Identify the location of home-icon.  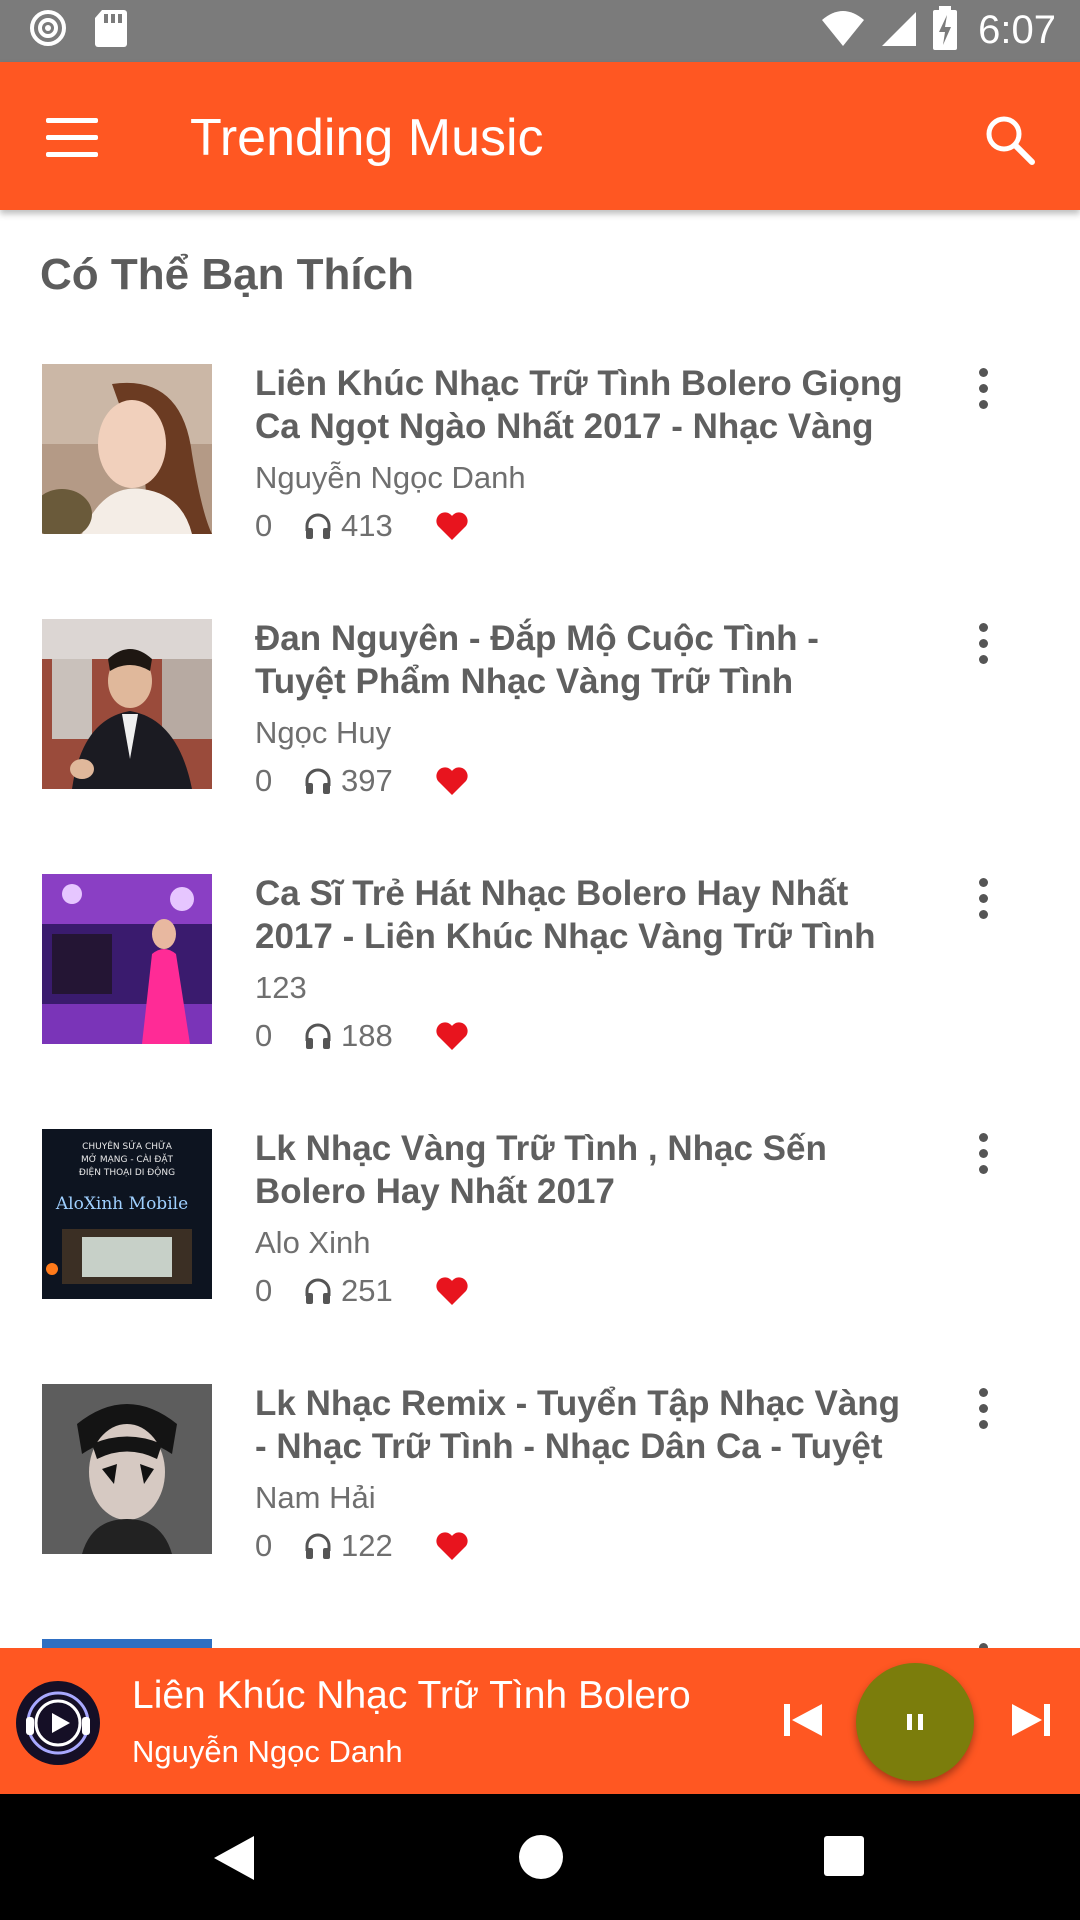
(541, 1857).